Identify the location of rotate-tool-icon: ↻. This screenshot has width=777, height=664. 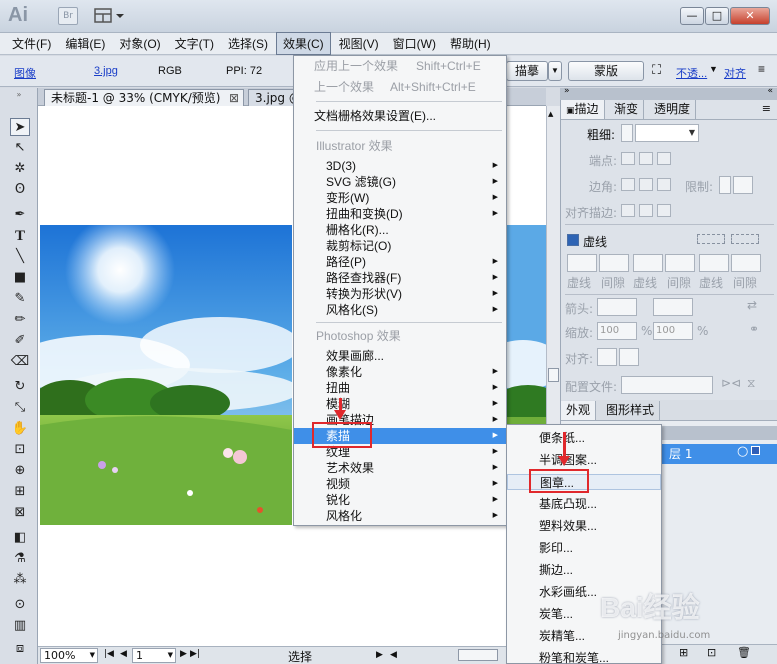
(20, 387).